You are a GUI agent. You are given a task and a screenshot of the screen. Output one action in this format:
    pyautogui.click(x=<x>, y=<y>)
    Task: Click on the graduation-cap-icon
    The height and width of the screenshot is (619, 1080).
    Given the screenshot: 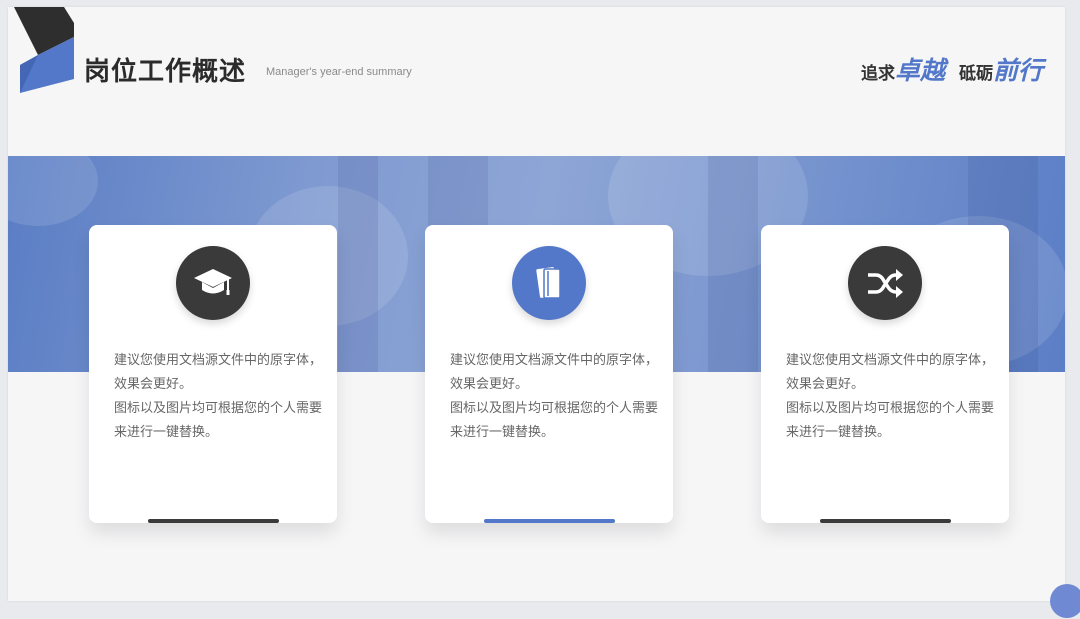 What is the action you would take?
    pyautogui.click(x=213, y=283)
    